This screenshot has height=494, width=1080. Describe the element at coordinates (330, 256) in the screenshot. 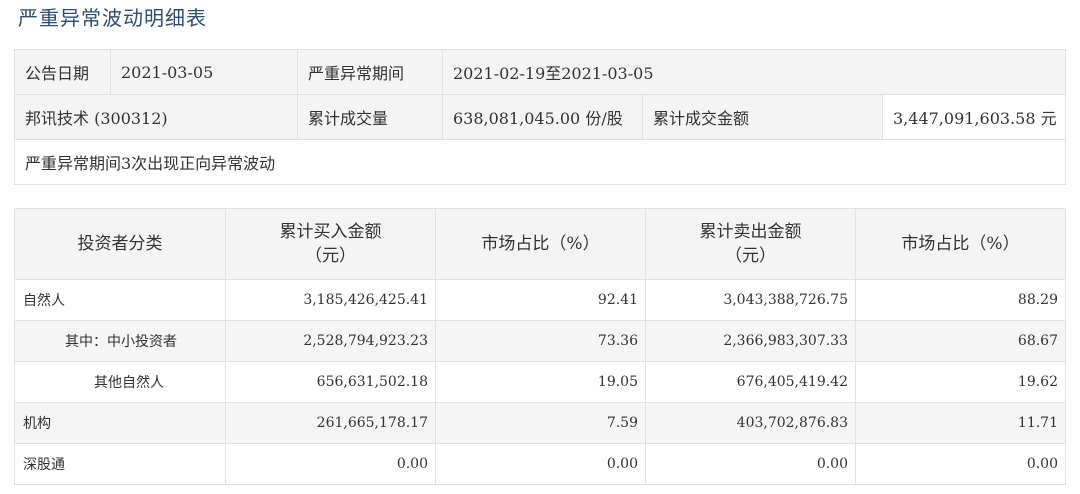

I see `header-buy-amount-unit: （元）` at that location.